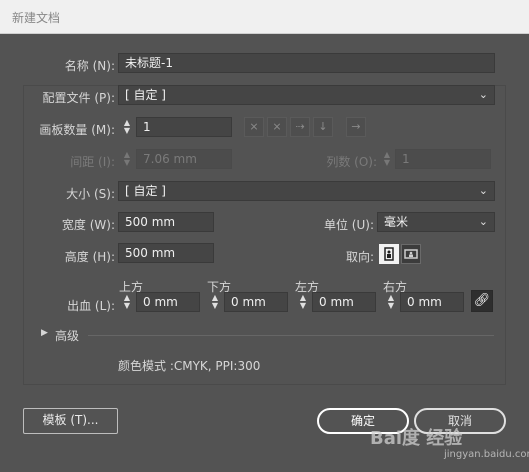 The width and height of the screenshot is (529, 472). Describe the element at coordinates (436, 222) in the screenshot. I see `units-select: 毫米 ⌄` at that location.